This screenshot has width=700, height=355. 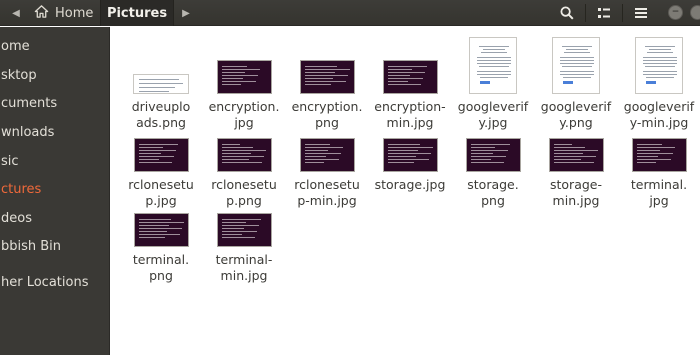 I want to click on breadcrumb-home-label: Home, so click(x=74, y=13).